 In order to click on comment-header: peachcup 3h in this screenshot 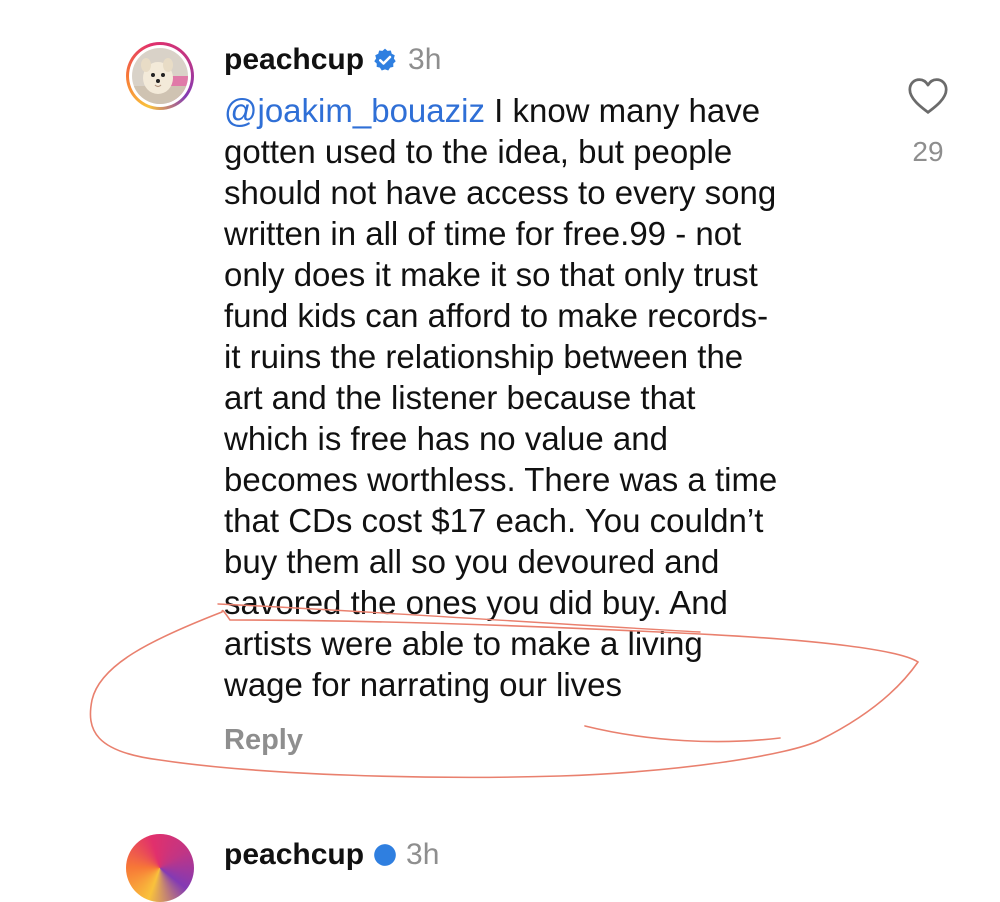, I will do `click(332, 60)`.